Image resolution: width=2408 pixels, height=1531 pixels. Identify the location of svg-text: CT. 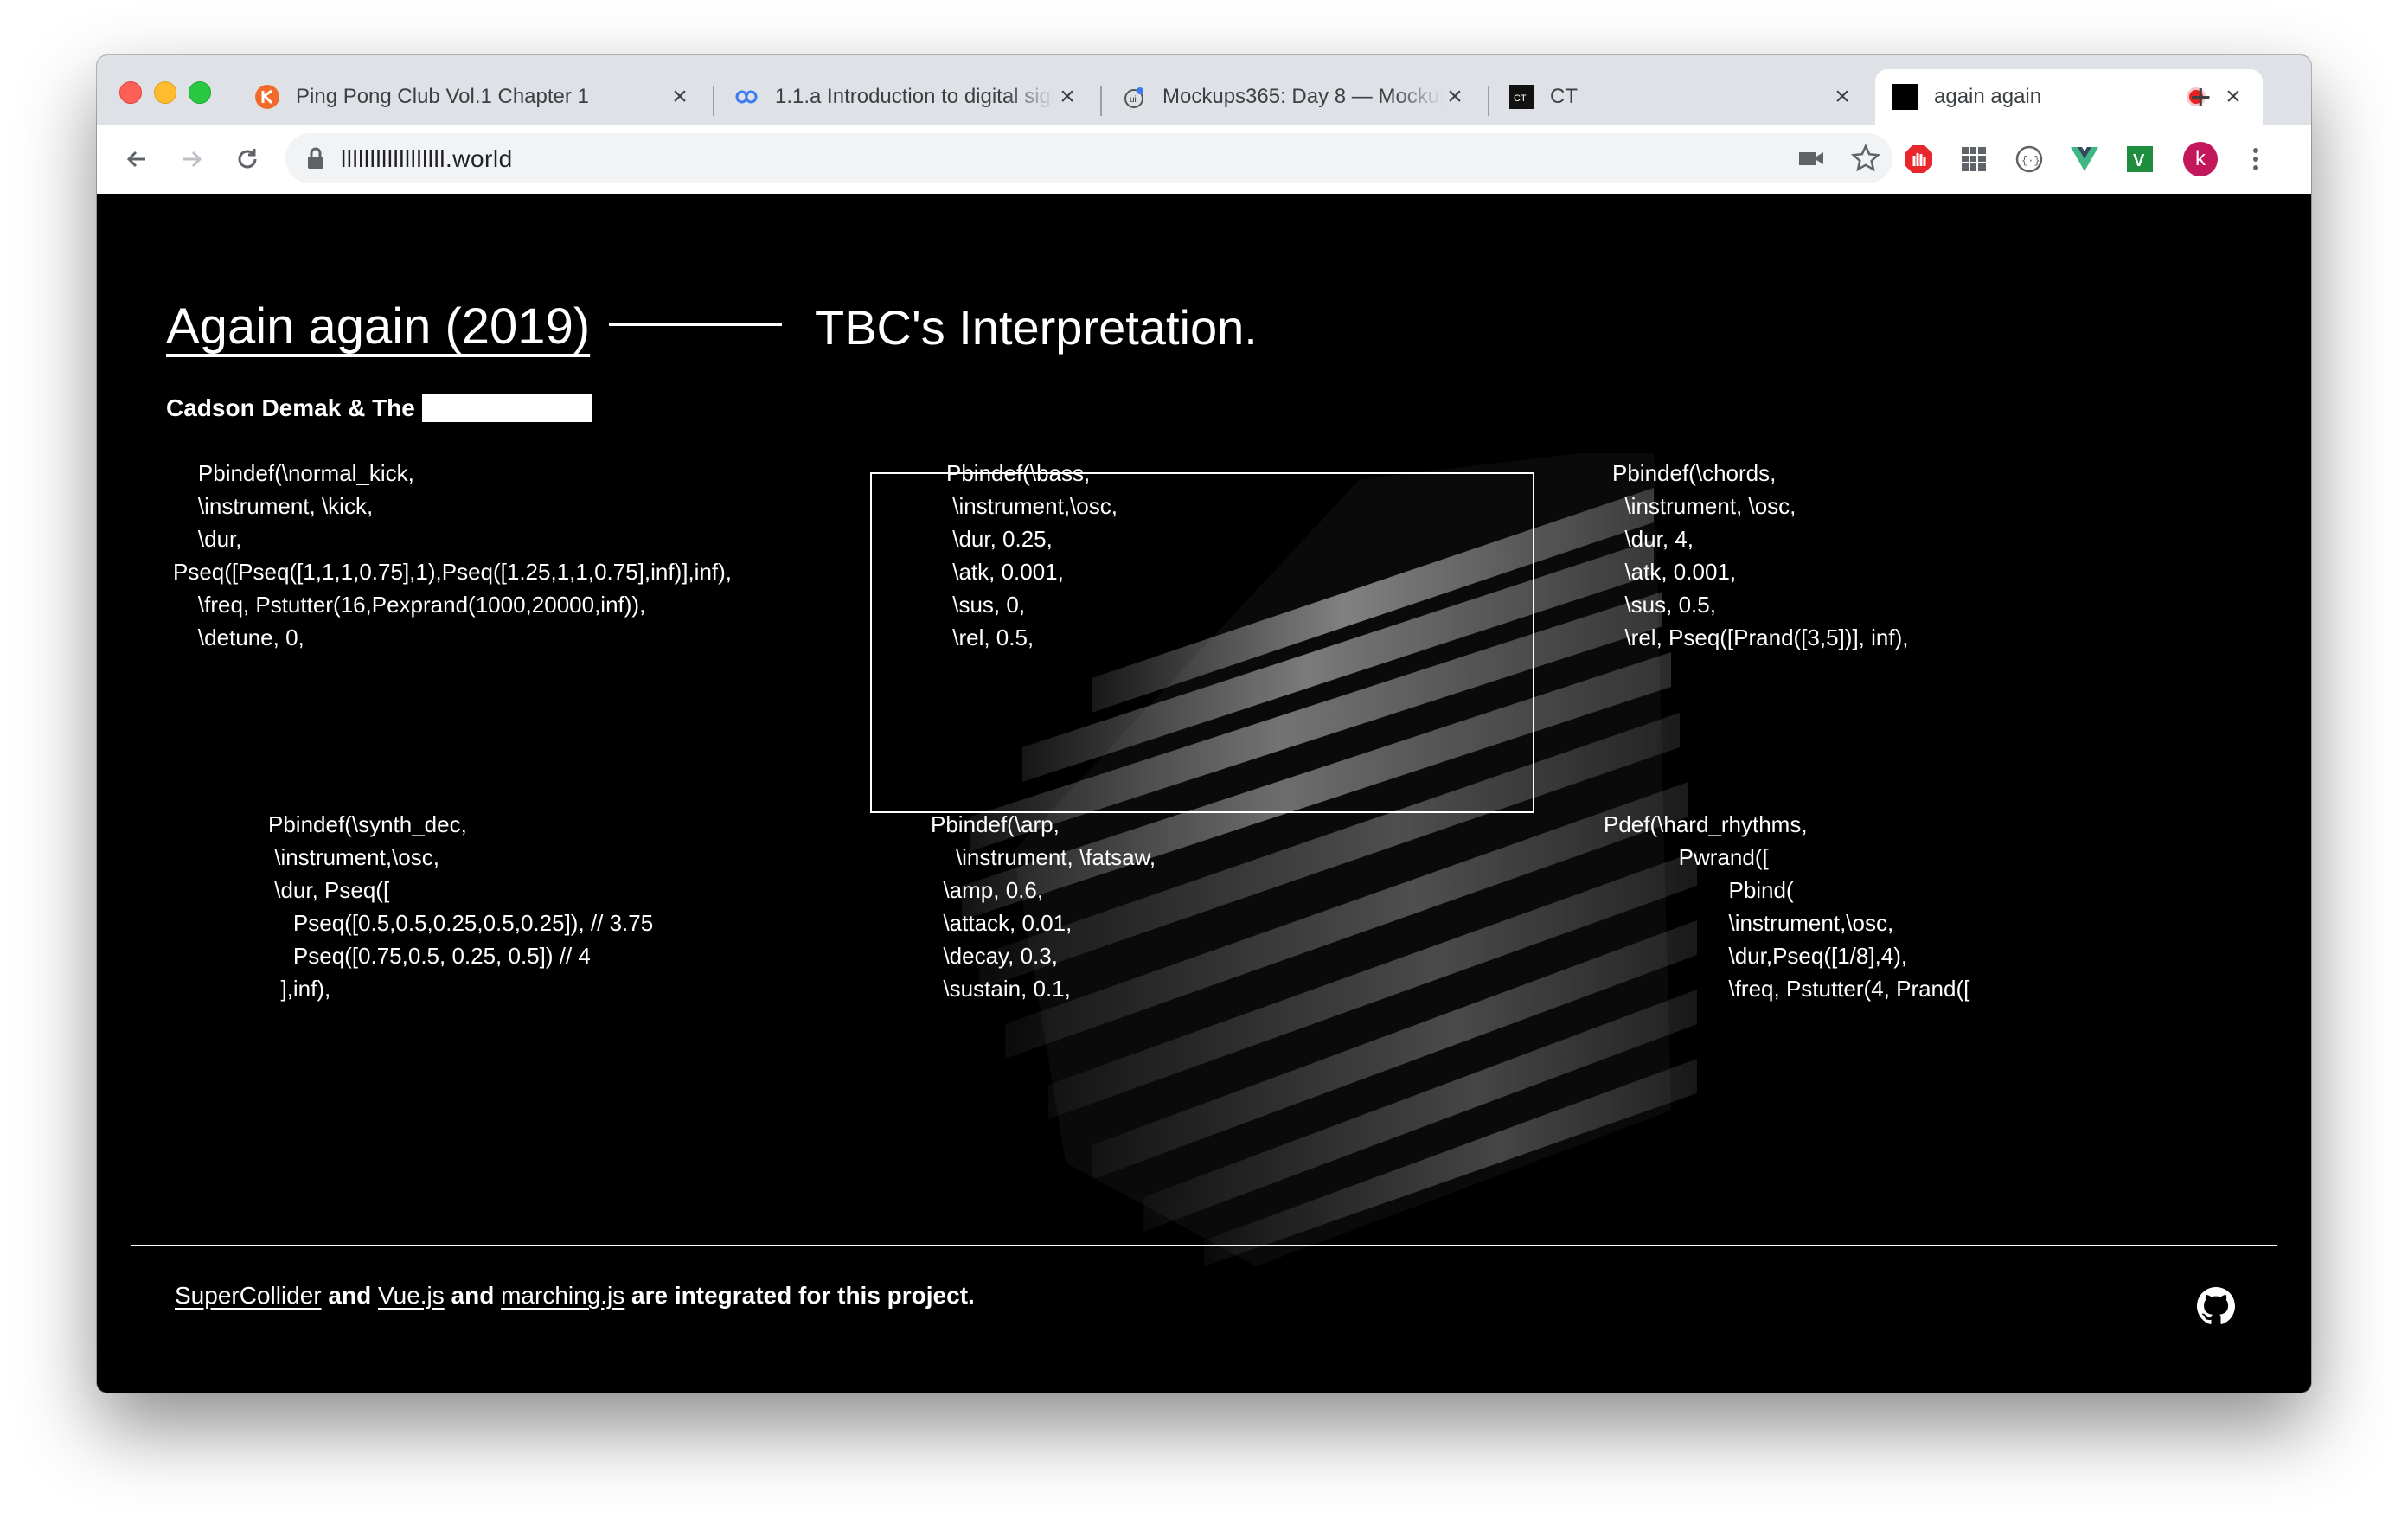
(1520, 98).